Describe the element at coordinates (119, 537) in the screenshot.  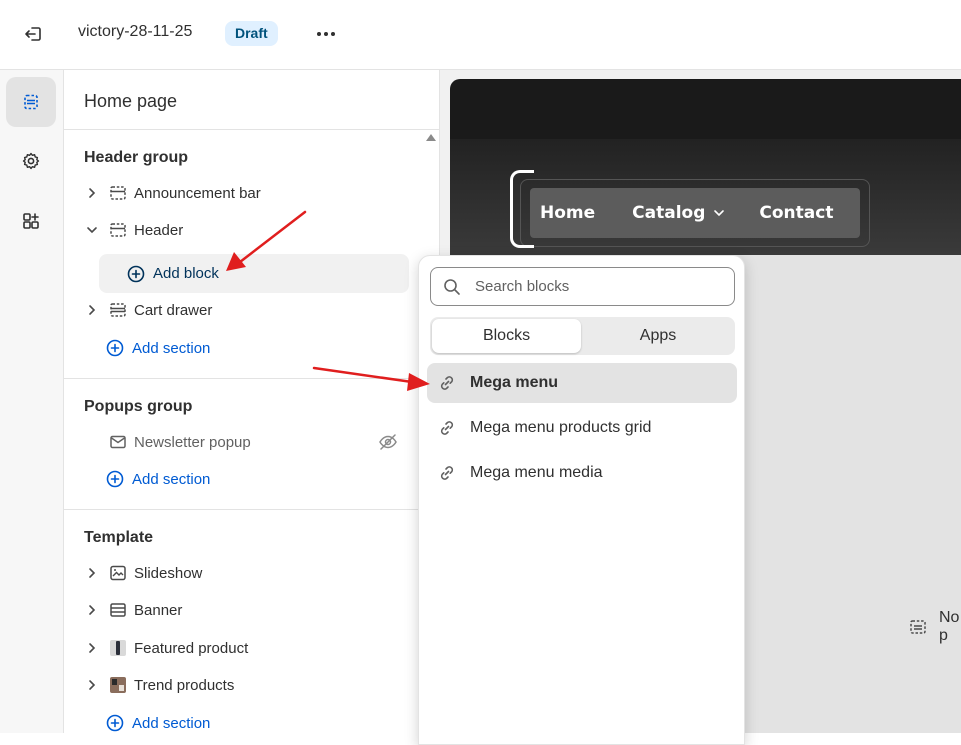
I see `template-group-title: Template` at that location.